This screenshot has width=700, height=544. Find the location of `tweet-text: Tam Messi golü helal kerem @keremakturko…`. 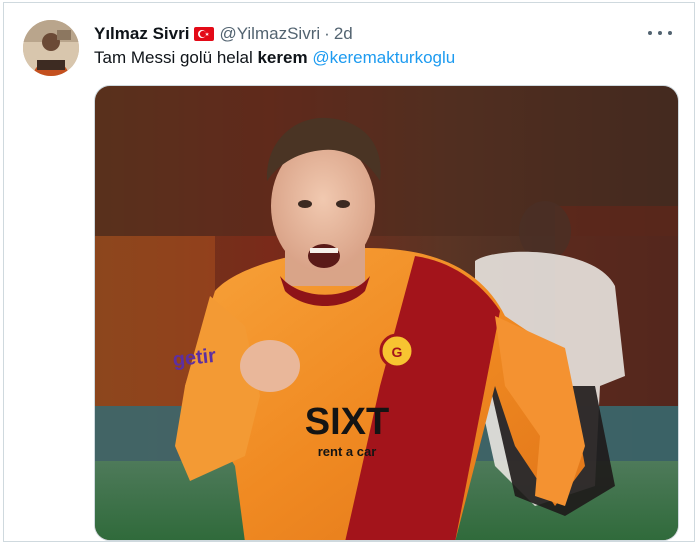

tweet-text: Tam Messi golü helal kerem @keremakturko… is located at coordinates (274, 58).